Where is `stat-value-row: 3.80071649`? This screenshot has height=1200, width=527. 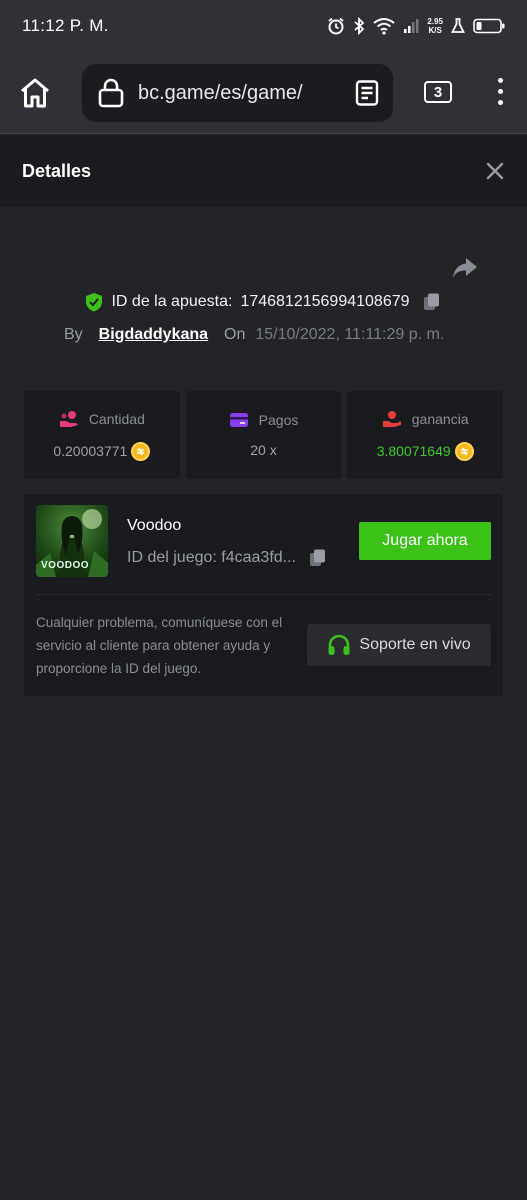 stat-value-row: 3.80071649 is located at coordinates (425, 451).